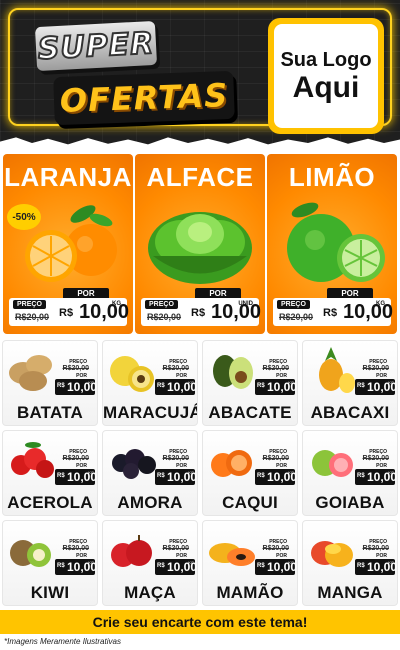 This screenshot has height=650, width=400. Describe the element at coordinates (250, 563) in the screenshot. I see `product-card: PREÇO R$20,00 POR R$ 10,00 KG MAMÃO` at that location.